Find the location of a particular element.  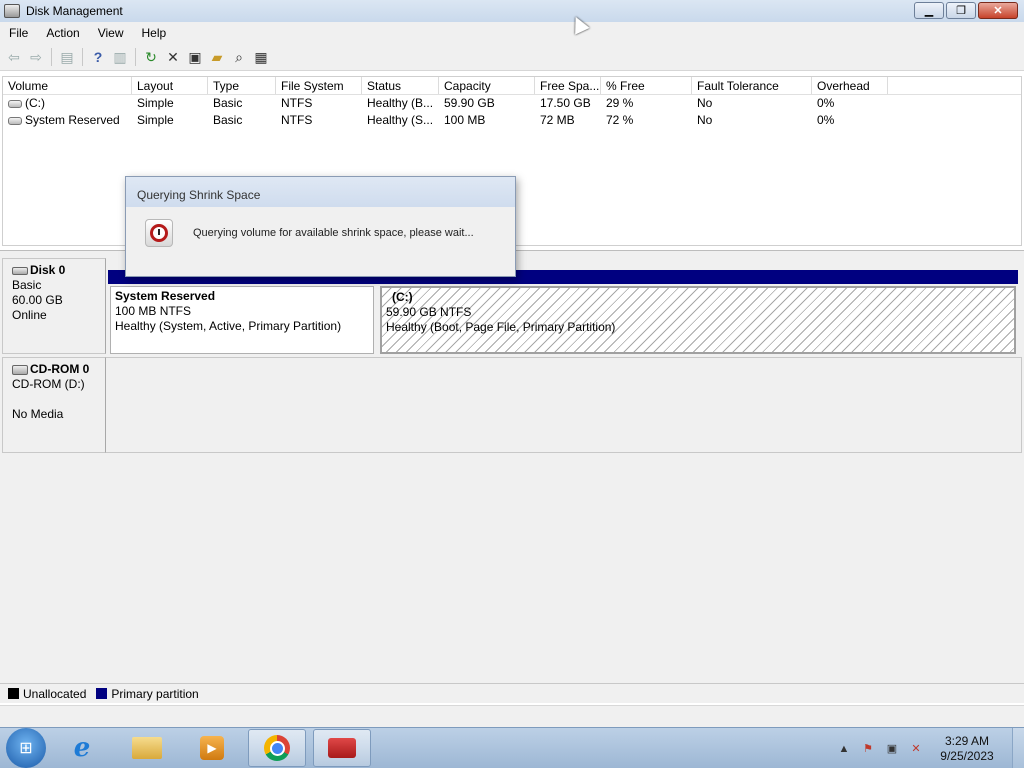

column-header-capacity: Capacity is located at coordinates (487, 85).